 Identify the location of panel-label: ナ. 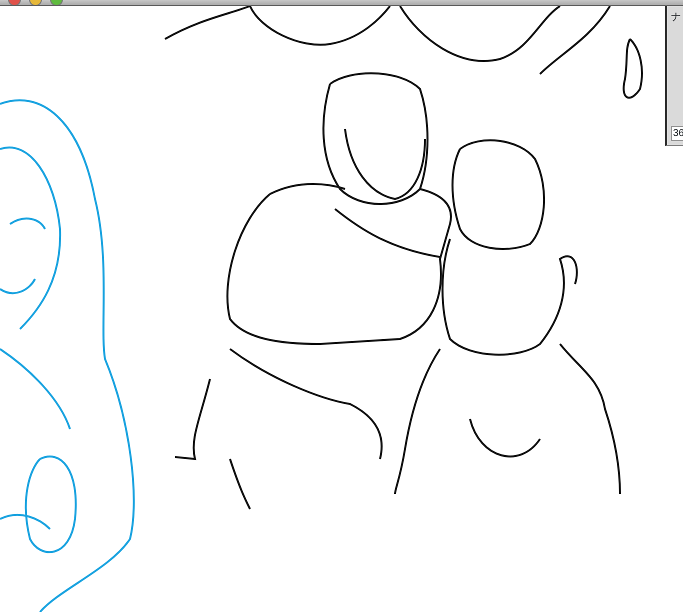
(676, 18).